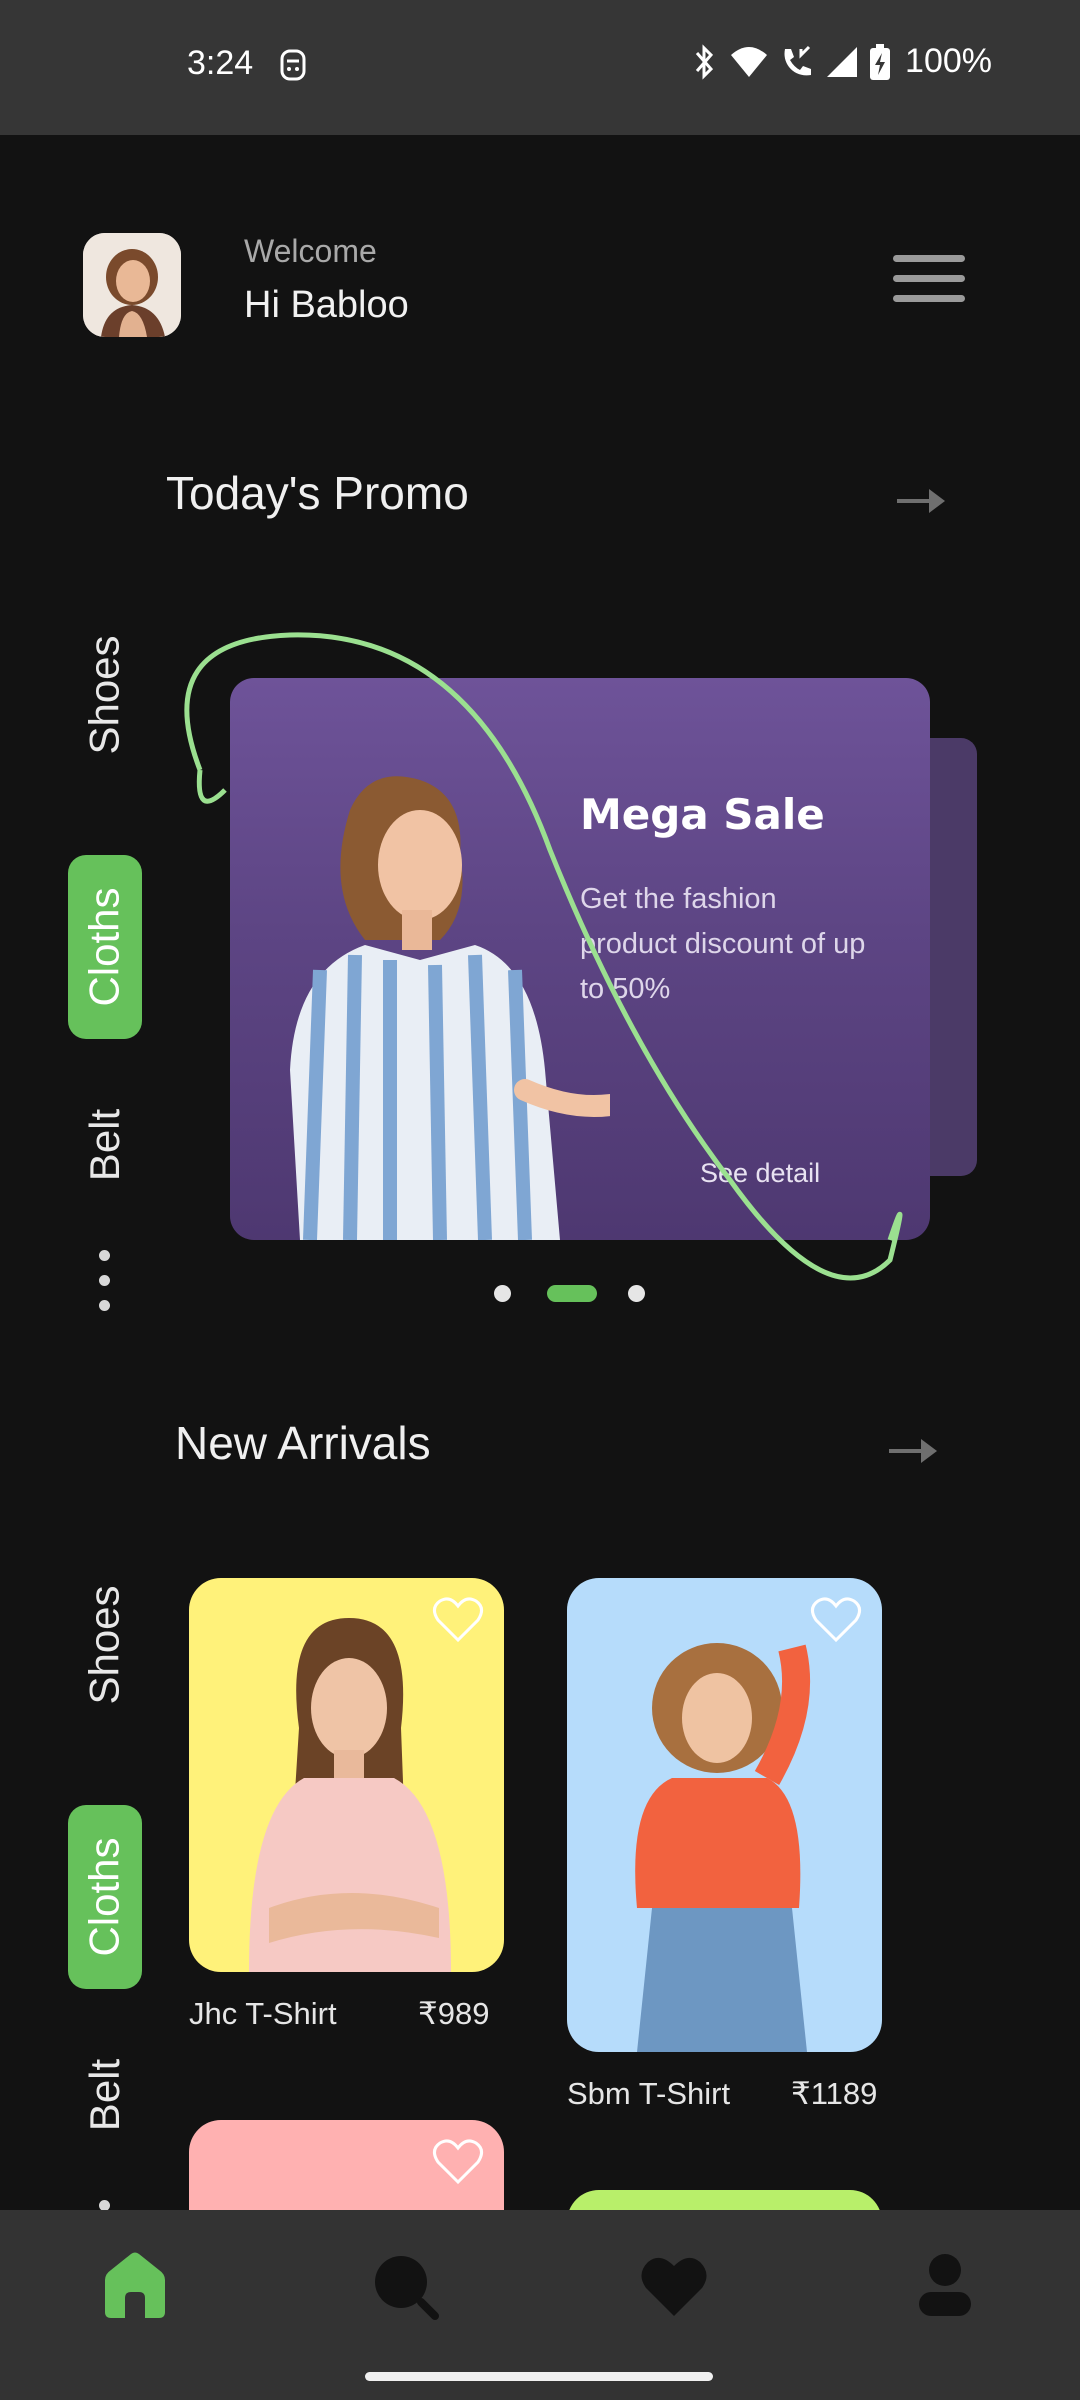 The image size is (1080, 2400). I want to click on signal-icon, so click(842, 61).